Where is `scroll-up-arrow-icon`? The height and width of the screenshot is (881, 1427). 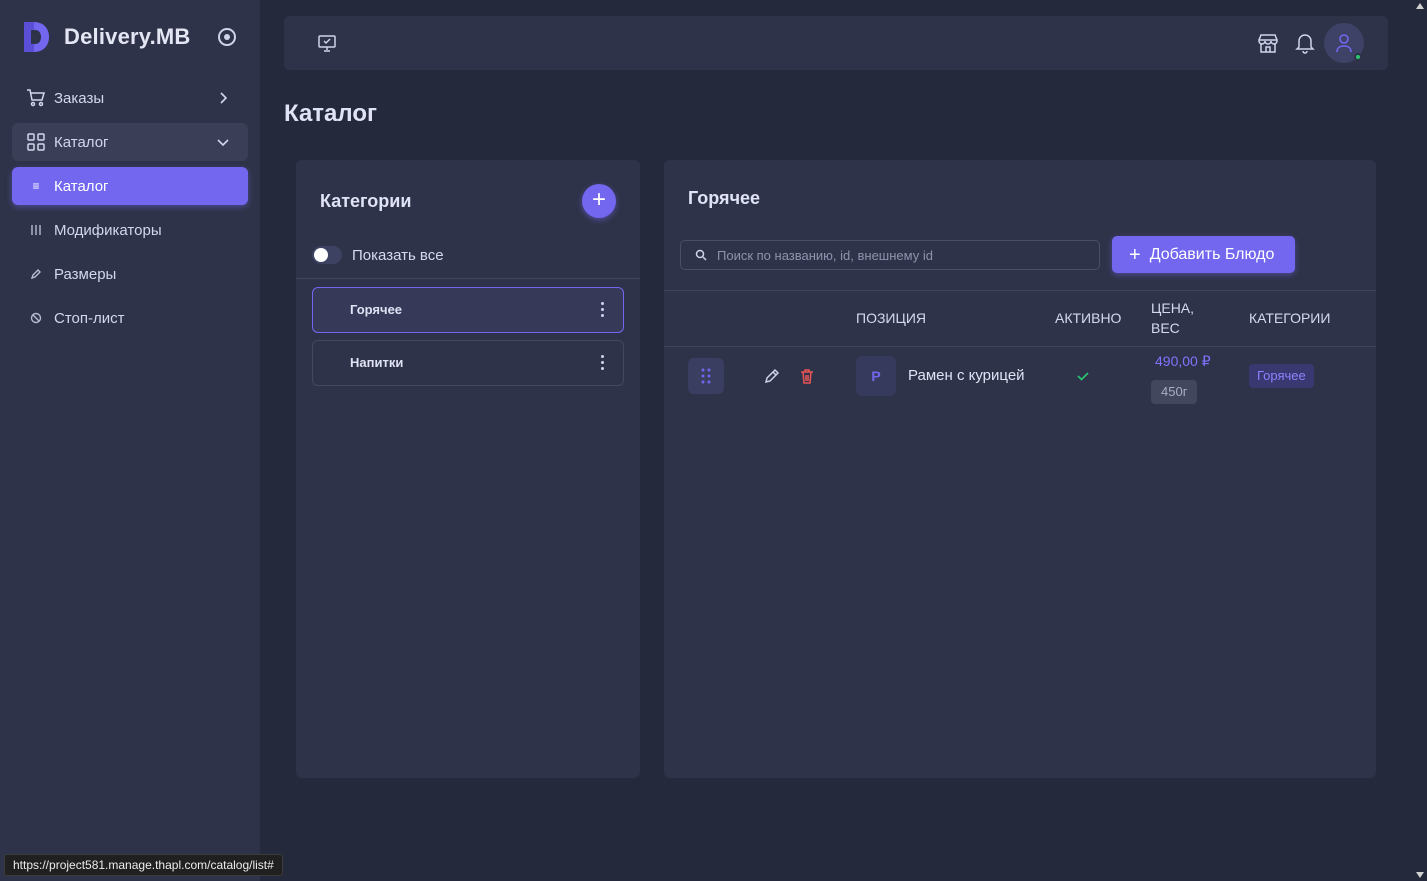 scroll-up-arrow-icon is located at coordinates (1420, 6).